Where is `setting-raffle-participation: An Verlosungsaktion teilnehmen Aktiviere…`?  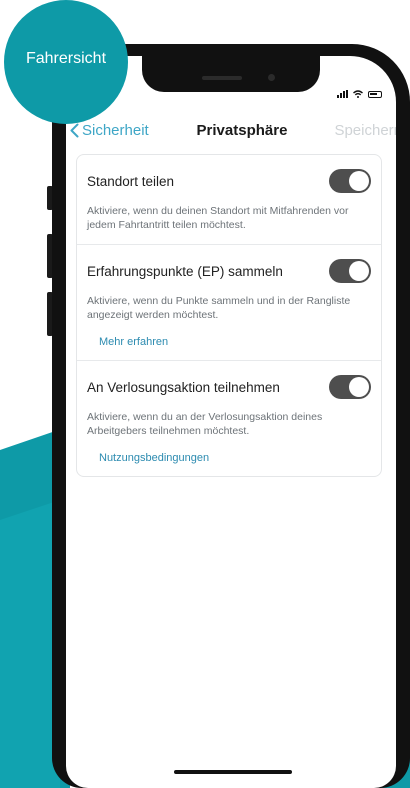
setting-raffle-participation: An Verlosungsaktion teilnehmen Aktiviere… is located at coordinates (229, 418).